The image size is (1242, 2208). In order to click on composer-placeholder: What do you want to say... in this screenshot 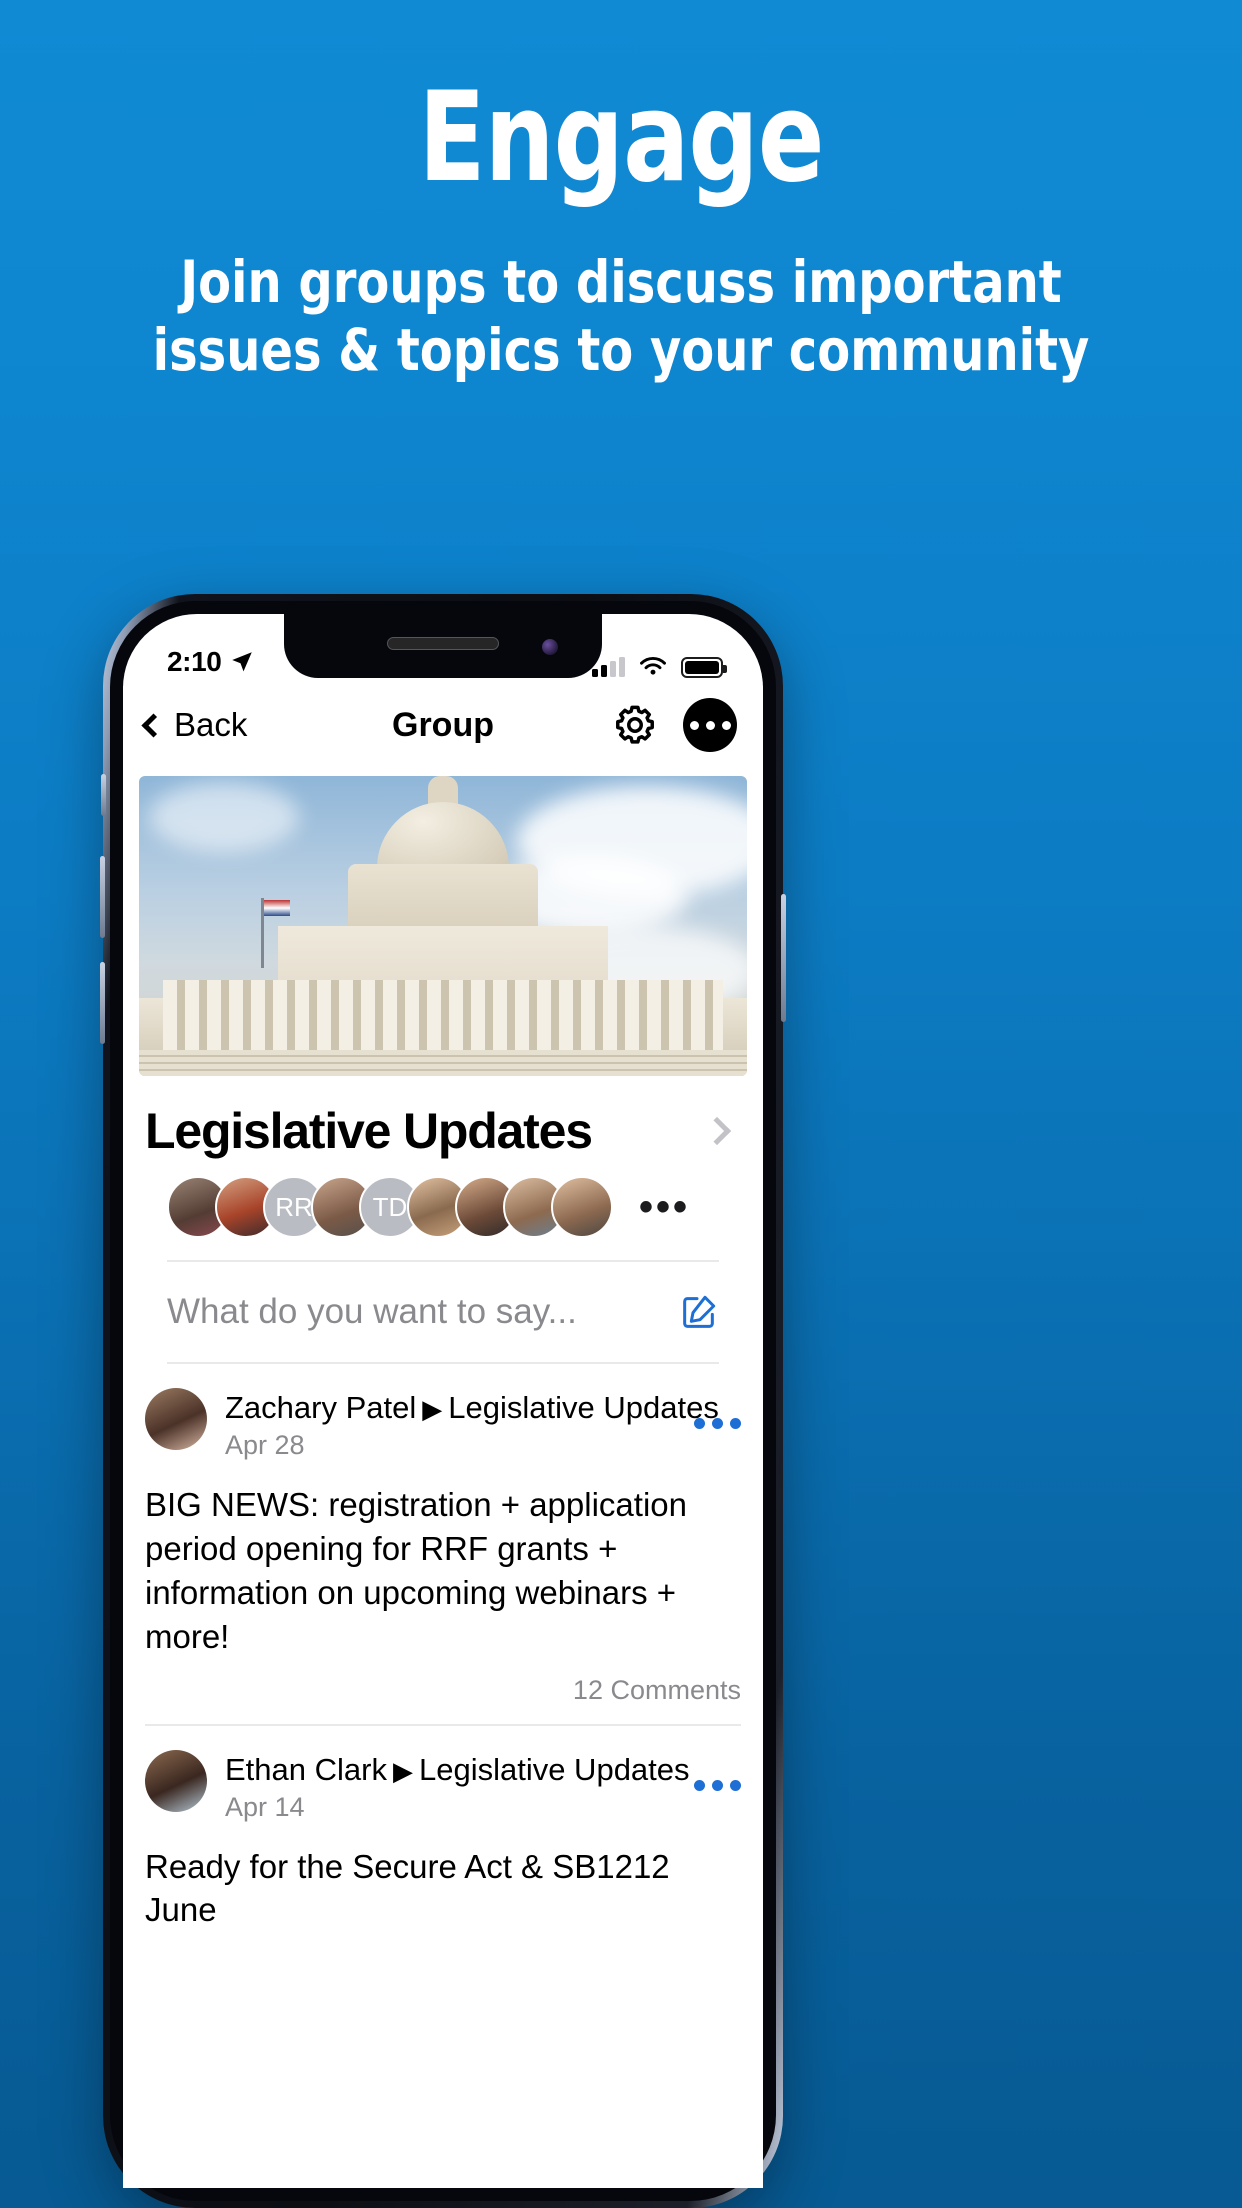, I will do `click(423, 1312)`.